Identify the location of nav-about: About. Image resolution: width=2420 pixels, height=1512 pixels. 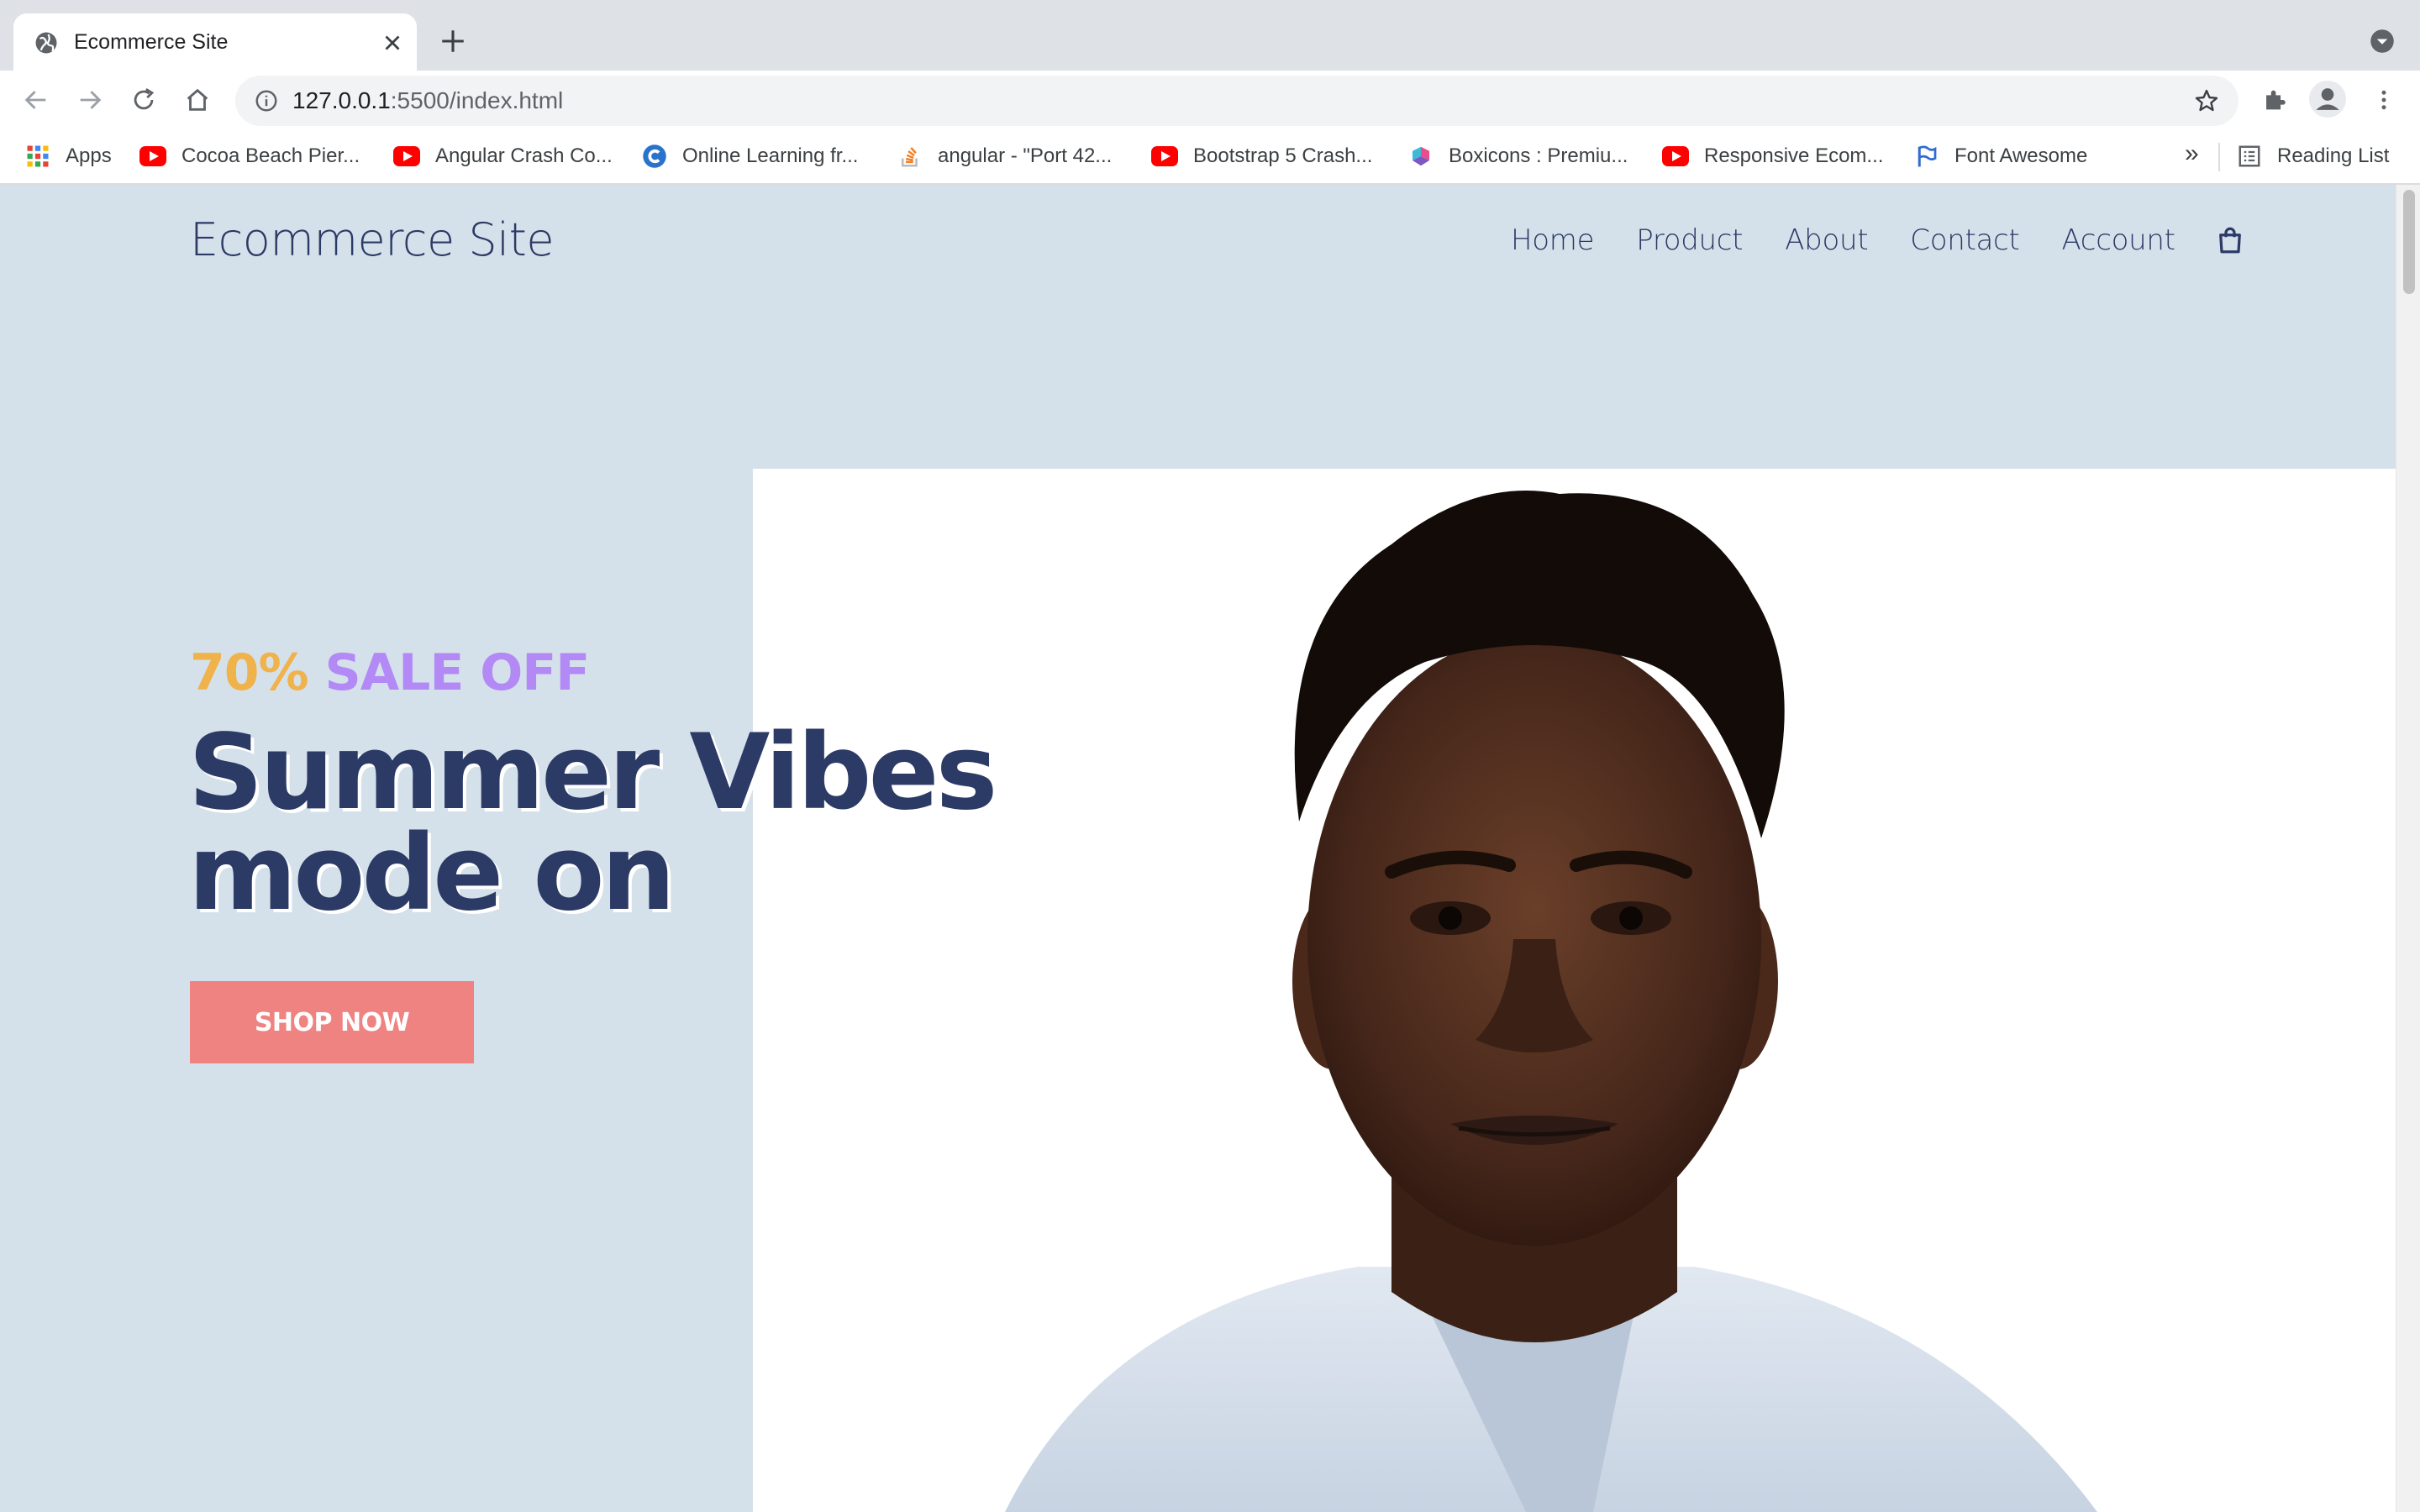
(1826, 240).